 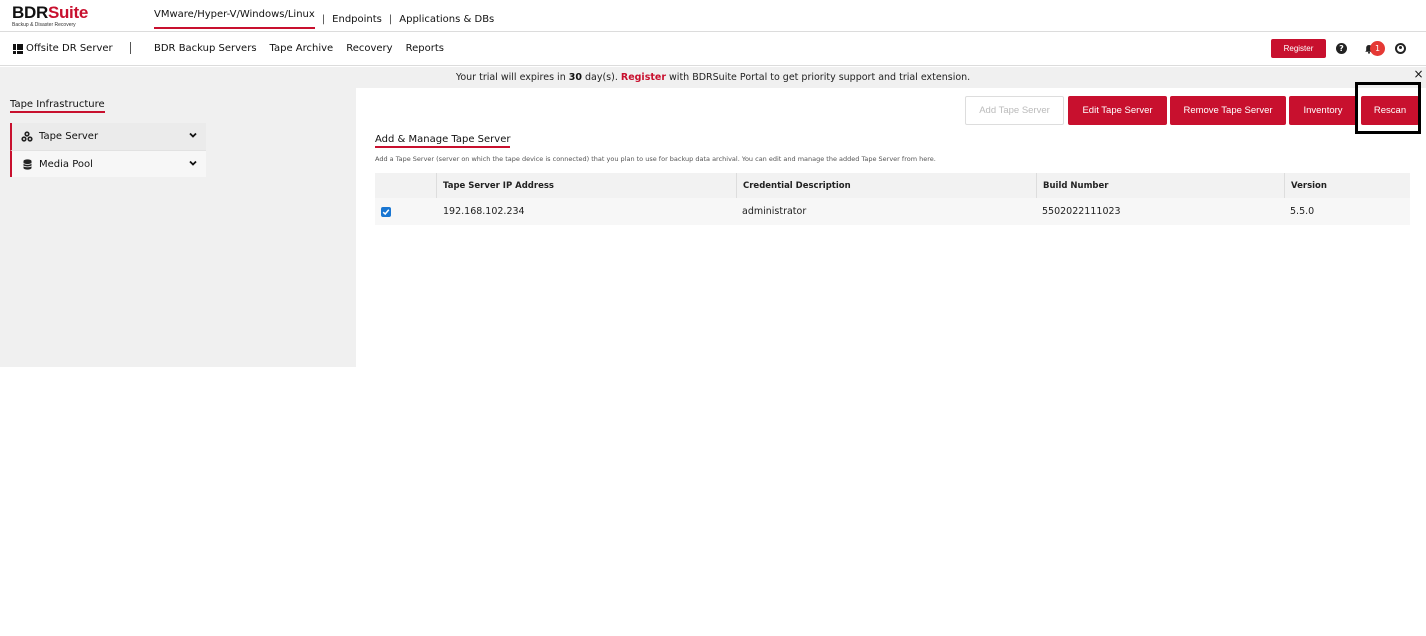 I want to click on sub-nav-recovery: Recovery, so click(x=369, y=48).